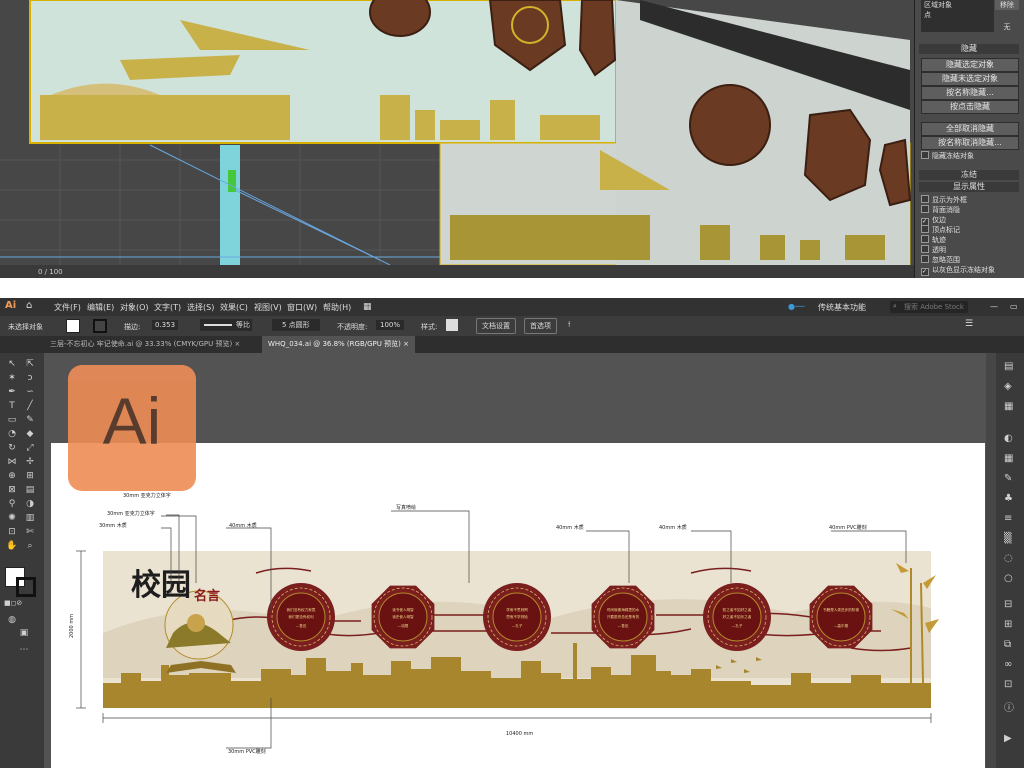  Describe the element at coordinates (1008, 518) in the screenshot. I see `stroke-panel-icon: ≡` at that location.